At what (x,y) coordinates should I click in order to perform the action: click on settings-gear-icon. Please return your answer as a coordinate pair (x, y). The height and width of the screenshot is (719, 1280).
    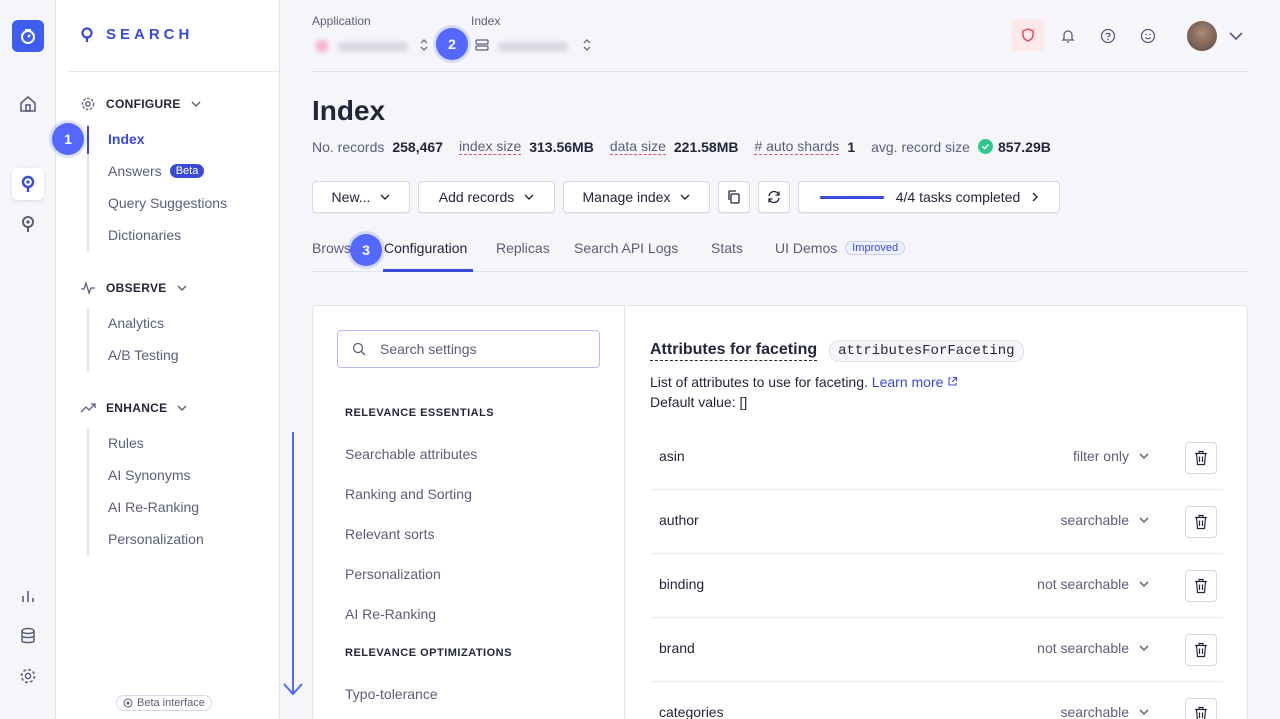
    Looking at the image, I should click on (28, 676).